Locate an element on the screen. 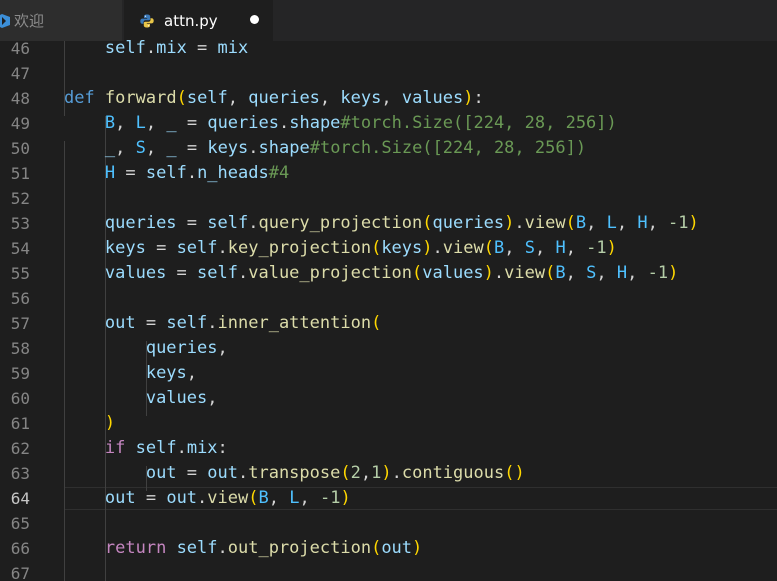 Image resolution: width=777 pixels, height=581 pixels. code-line: return self.out_projection(out) is located at coordinates (222, 548).